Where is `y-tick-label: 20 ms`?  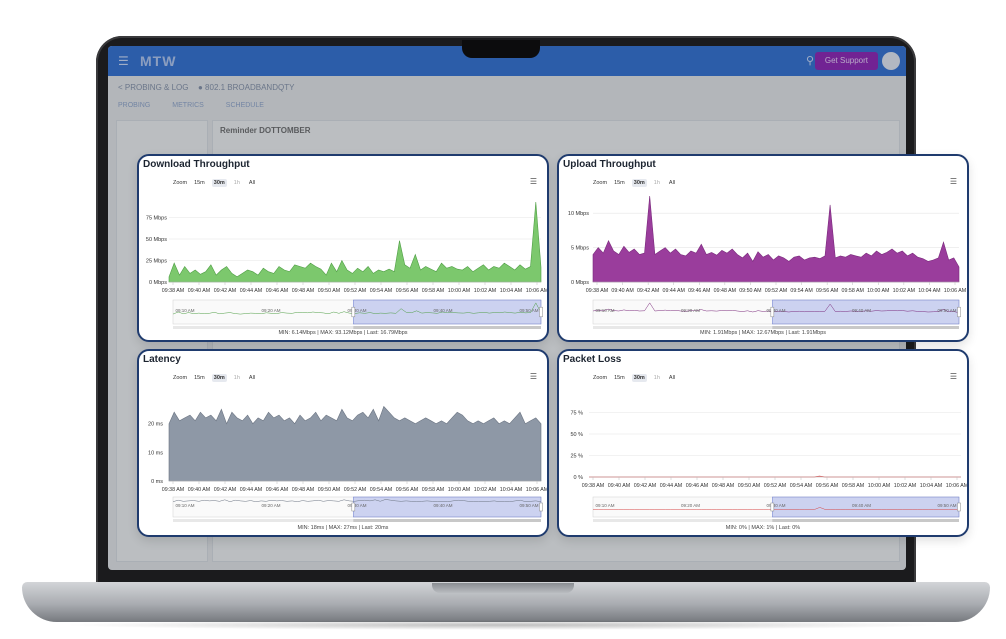 y-tick-label: 20 ms is located at coordinates (155, 425).